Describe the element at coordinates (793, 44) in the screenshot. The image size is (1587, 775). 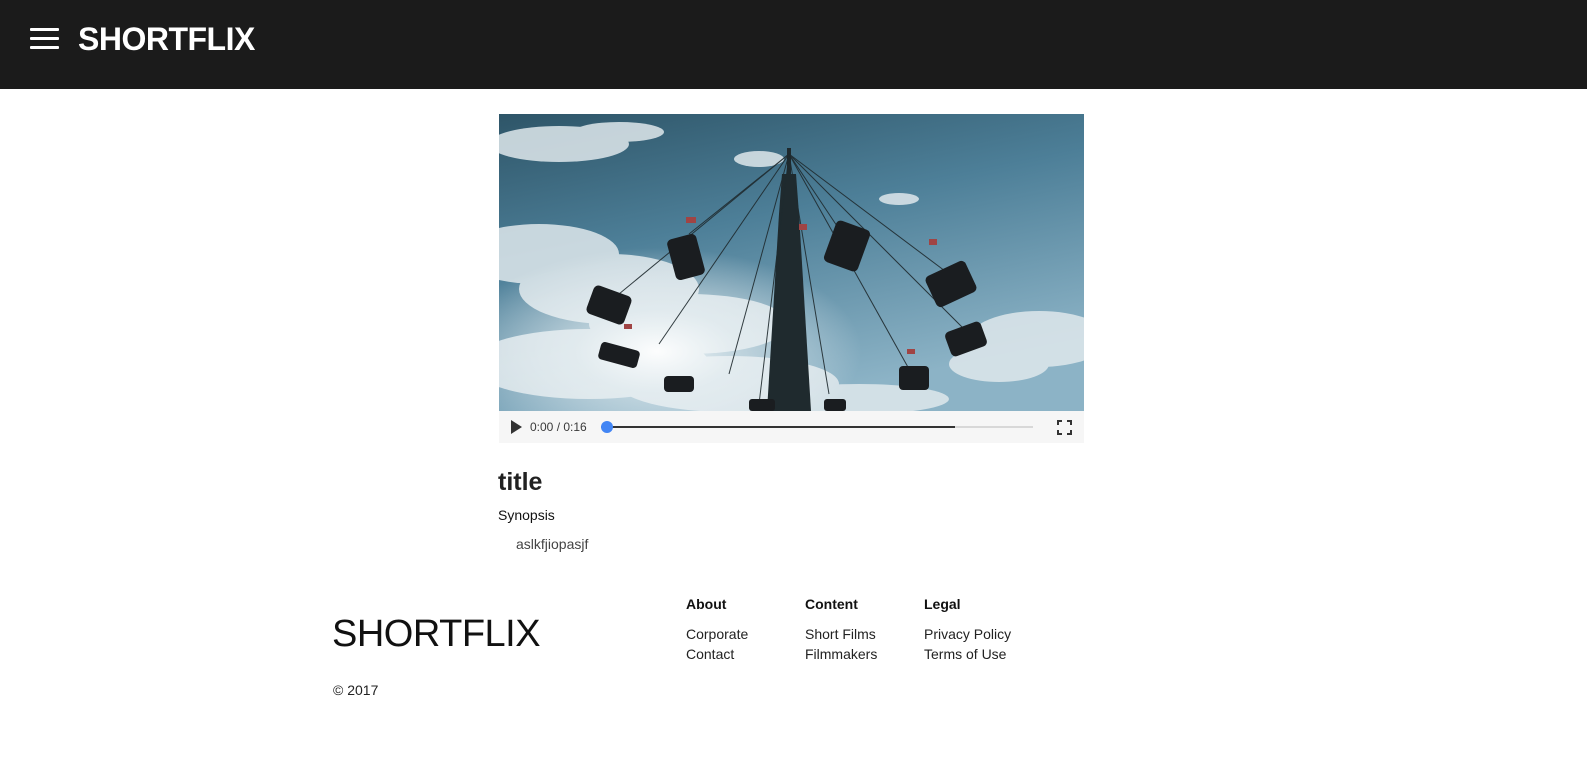
I see `top-navigation-bar: SHORTFLIX` at that location.